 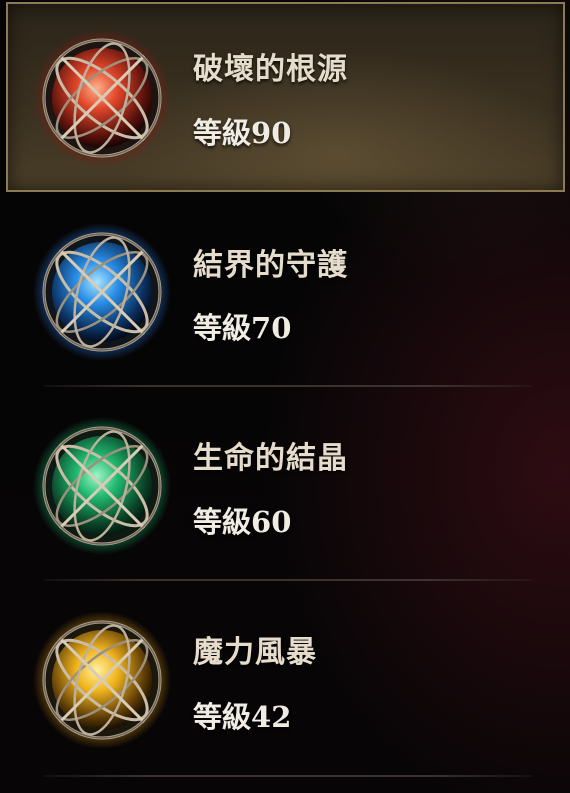 I want to click on skill-name: 結界的守護, so click(x=270, y=265).